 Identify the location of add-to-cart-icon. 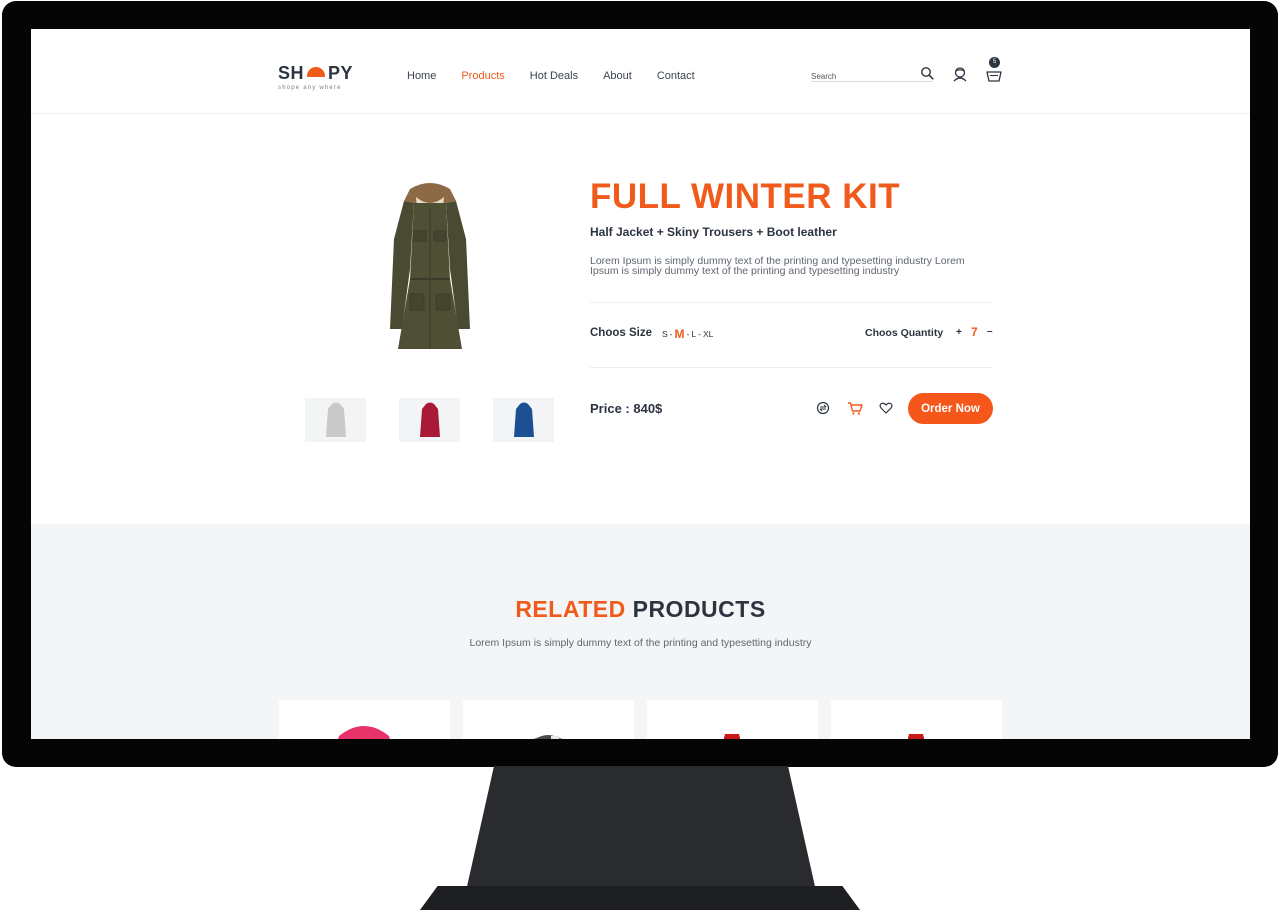
(855, 408).